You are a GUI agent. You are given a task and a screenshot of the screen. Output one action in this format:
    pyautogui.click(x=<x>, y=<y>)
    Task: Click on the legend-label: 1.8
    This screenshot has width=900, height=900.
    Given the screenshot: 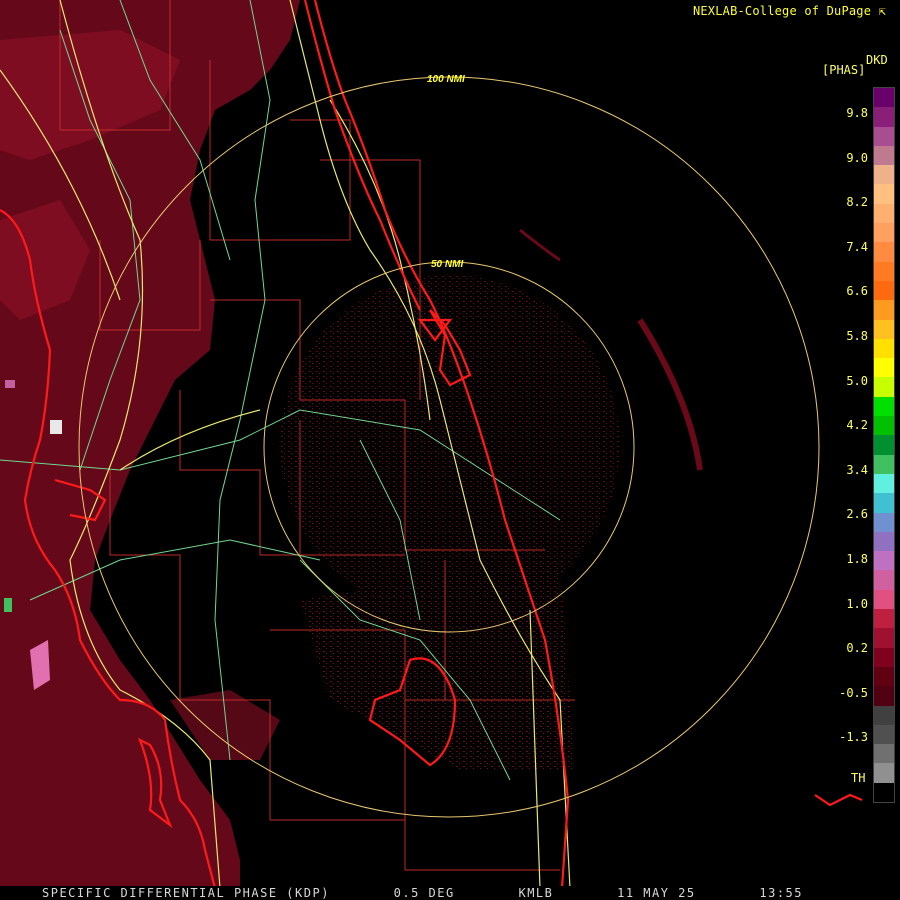 What is the action you would take?
    pyautogui.click(x=857, y=559)
    